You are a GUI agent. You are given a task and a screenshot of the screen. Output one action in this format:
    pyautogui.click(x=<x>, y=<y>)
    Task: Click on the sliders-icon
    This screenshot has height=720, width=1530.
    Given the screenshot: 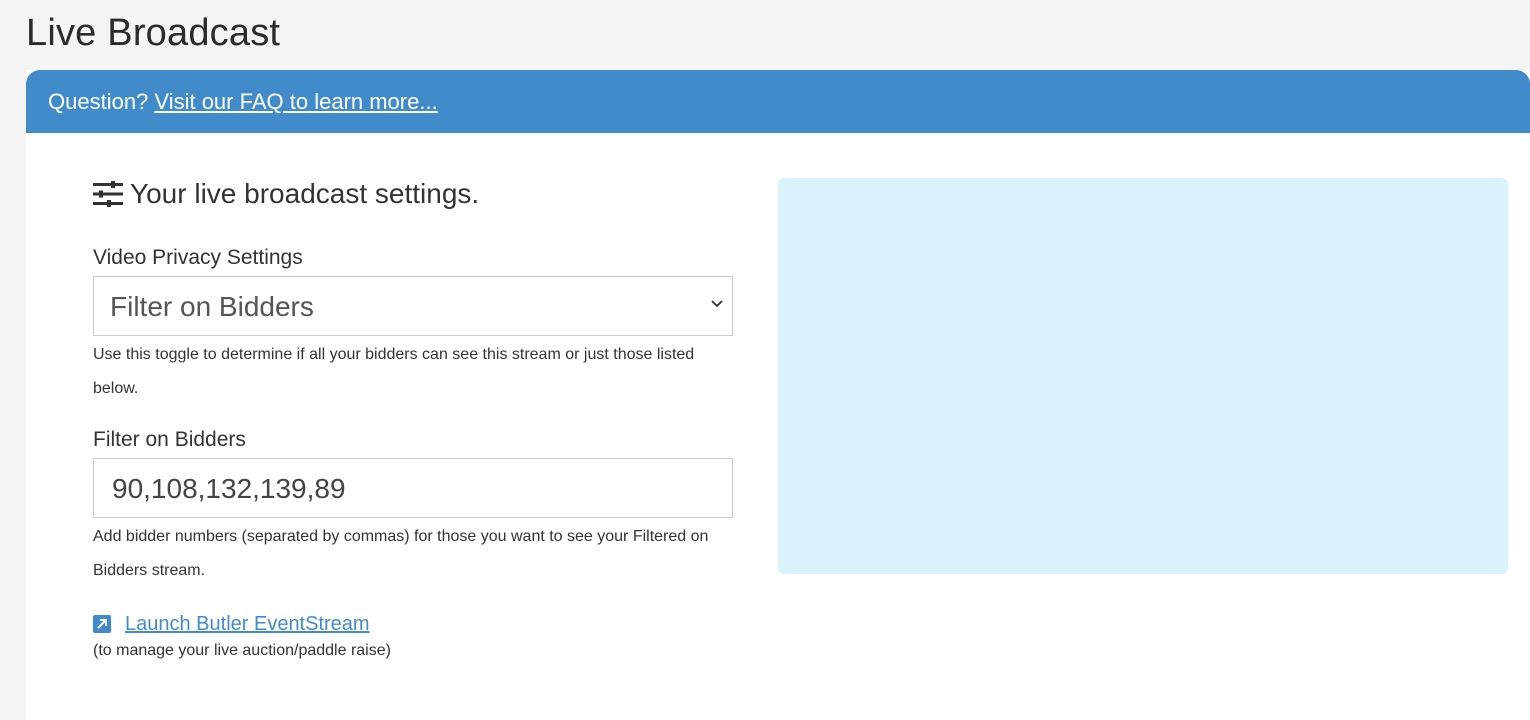 What is the action you would take?
    pyautogui.click(x=108, y=194)
    